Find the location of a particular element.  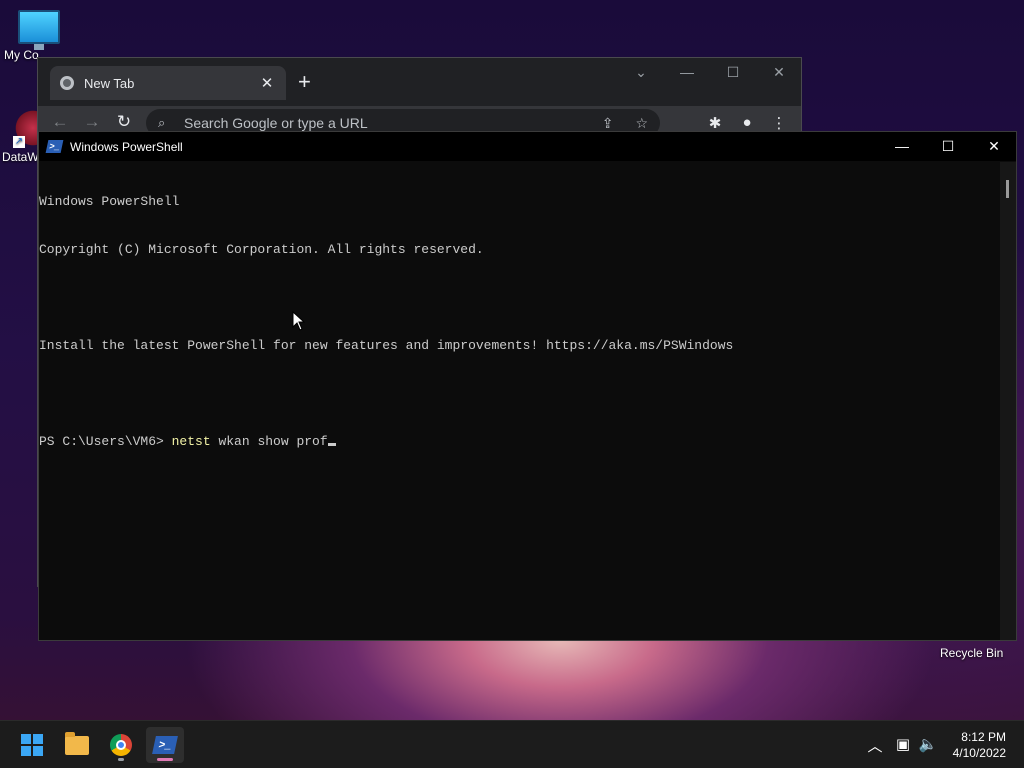

running-indicator is located at coordinates (121, 759).